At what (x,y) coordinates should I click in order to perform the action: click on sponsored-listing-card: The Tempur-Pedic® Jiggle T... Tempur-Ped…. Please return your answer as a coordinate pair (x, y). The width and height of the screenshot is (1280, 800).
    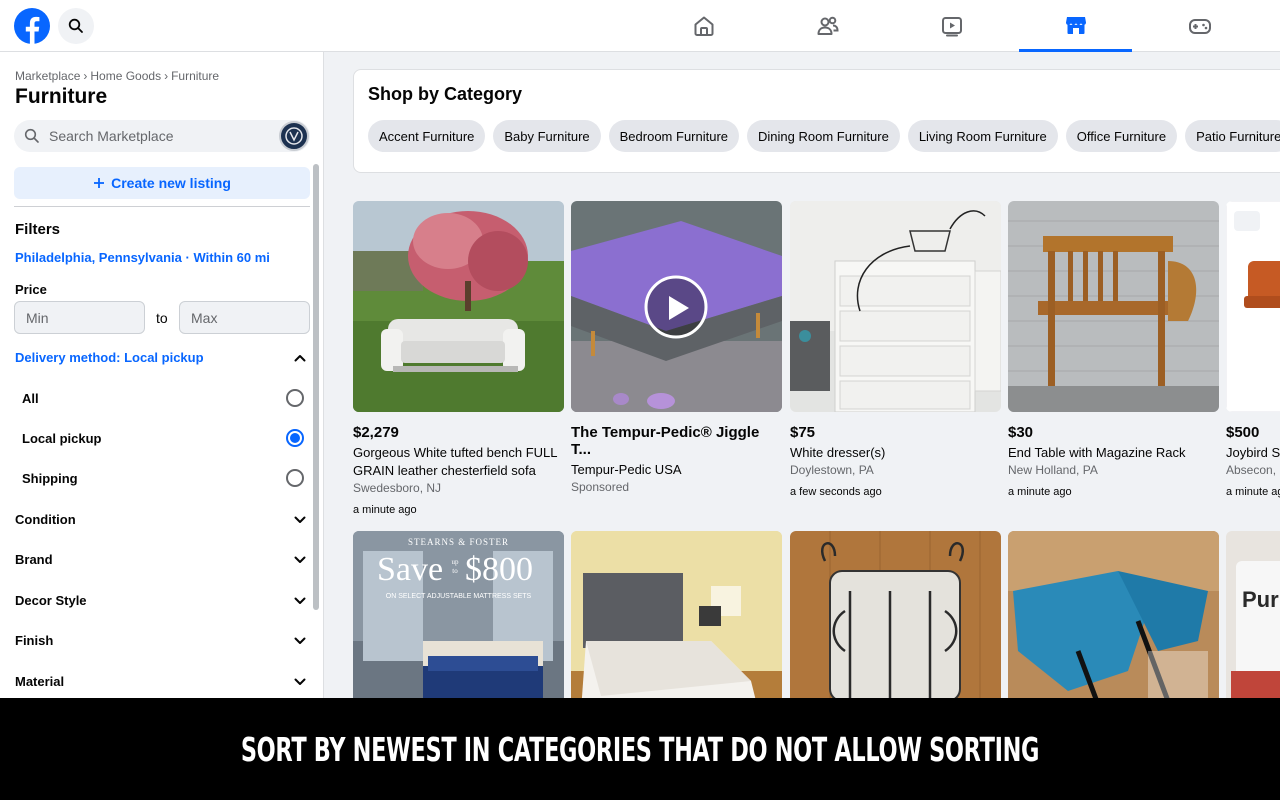
    Looking at the image, I should click on (676, 347).